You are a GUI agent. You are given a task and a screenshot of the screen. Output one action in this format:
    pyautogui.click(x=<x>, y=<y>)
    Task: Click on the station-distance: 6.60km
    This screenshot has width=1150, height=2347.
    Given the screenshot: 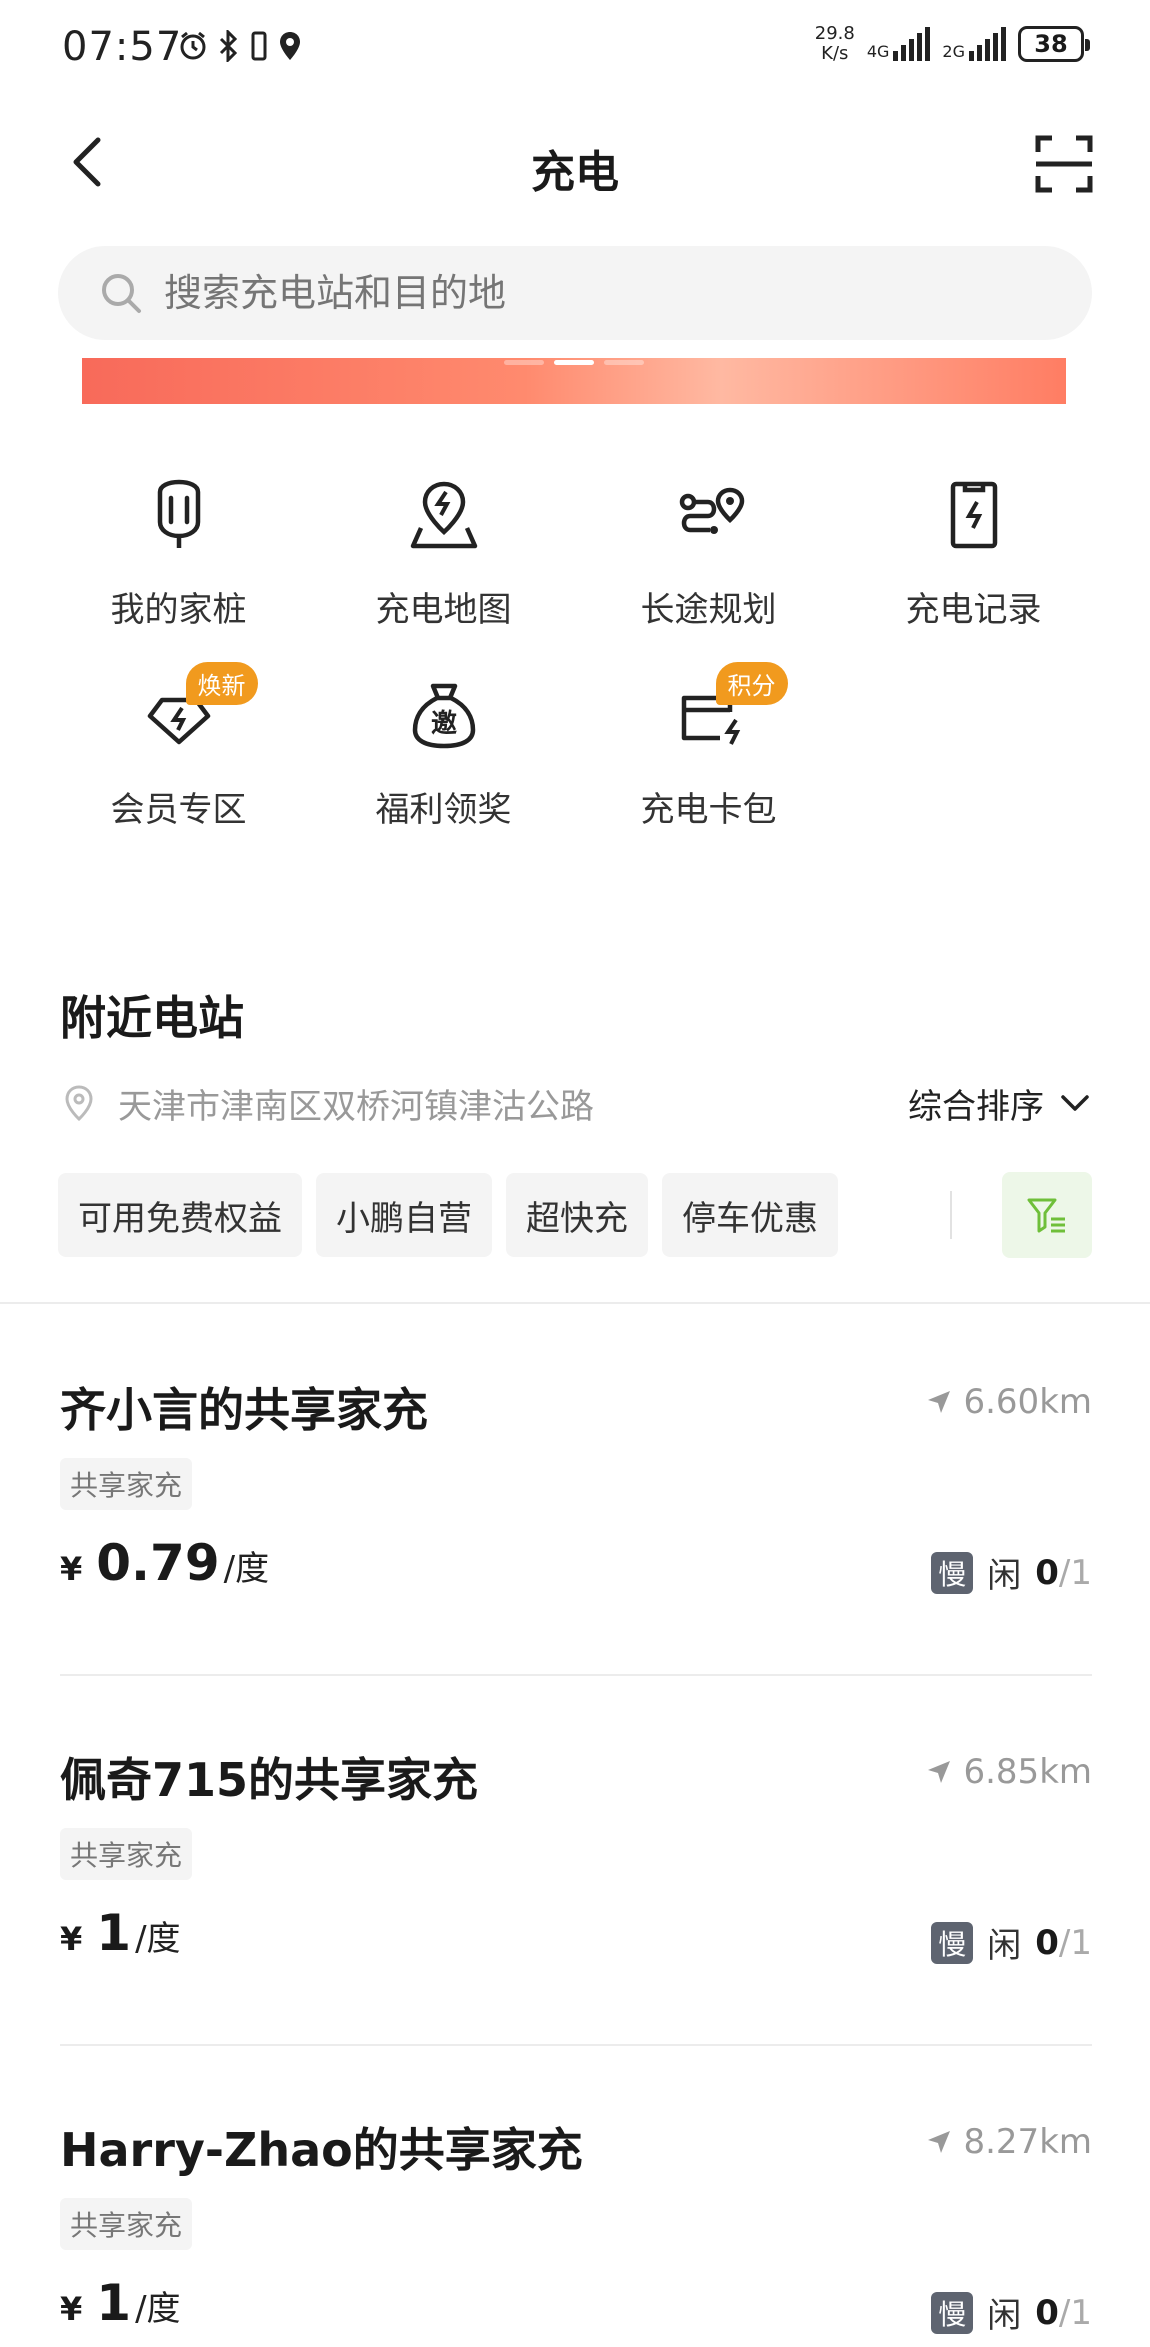 What is the action you would take?
    pyautogui.click(x=1008, y=1402)
    